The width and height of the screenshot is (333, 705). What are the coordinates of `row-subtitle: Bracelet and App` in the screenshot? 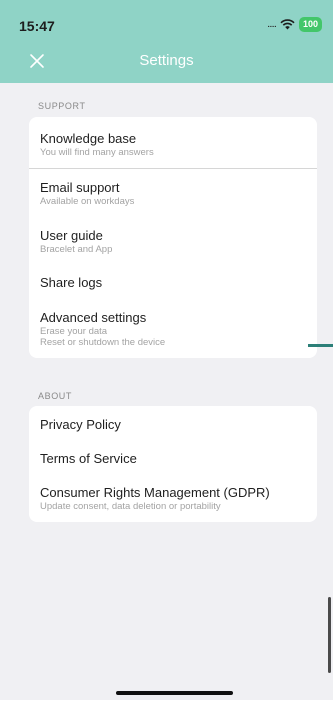 It's located at (76, 249).